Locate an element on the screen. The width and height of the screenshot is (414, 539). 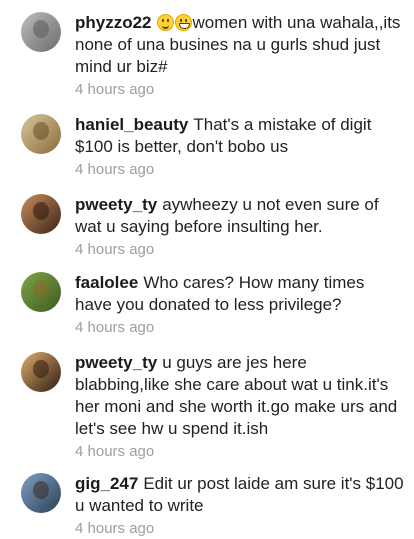
comment-username: haniel_beauty is located at coordinates (131, 124).